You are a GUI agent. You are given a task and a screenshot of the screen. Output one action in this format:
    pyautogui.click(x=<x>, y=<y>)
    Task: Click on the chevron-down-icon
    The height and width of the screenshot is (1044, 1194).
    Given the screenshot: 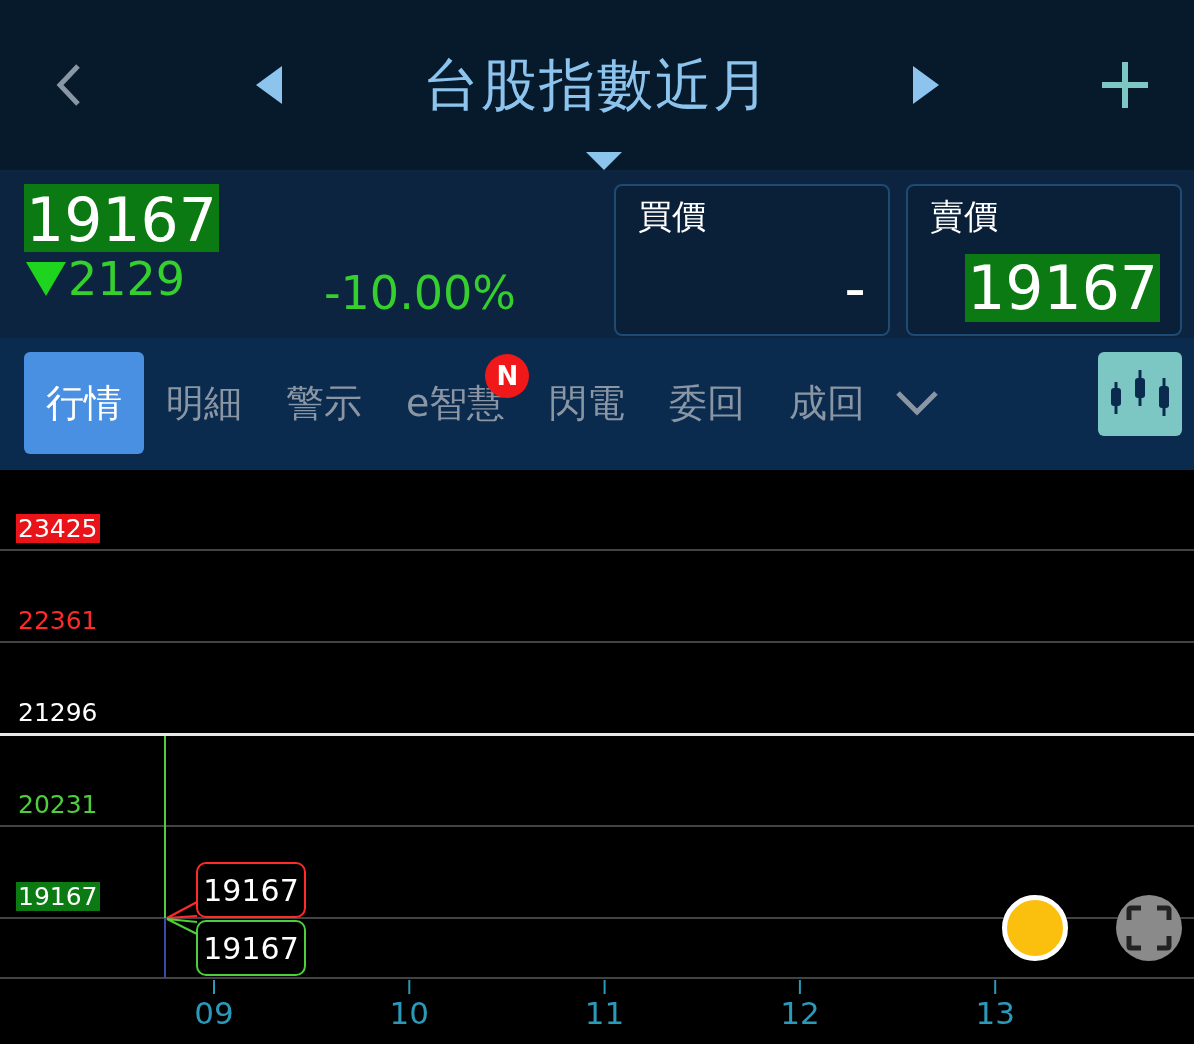 What is the action you would take?
    pyautogui.click(x=917, y=403)
    